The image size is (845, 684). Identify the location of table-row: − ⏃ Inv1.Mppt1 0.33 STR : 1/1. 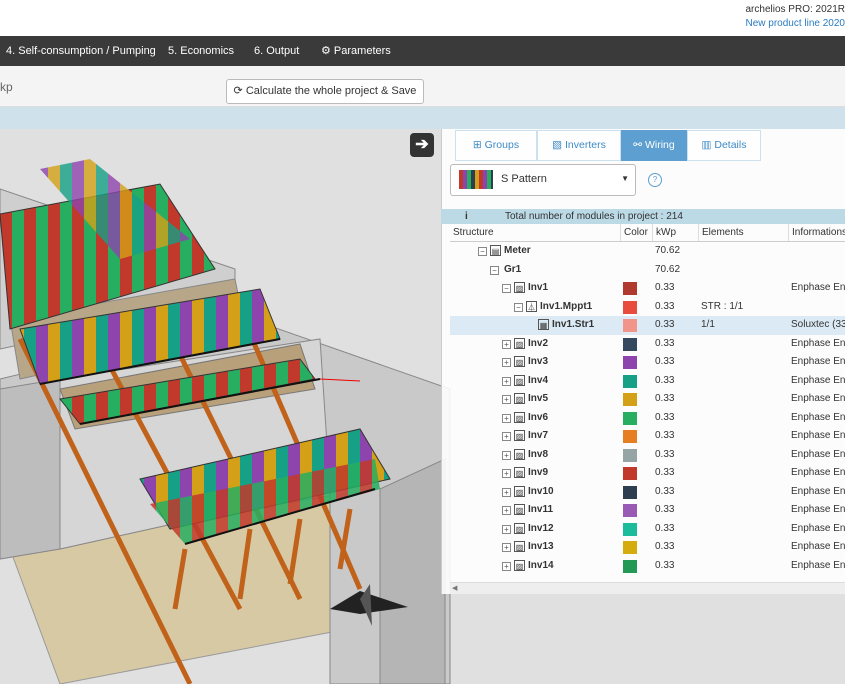
(647, 307).